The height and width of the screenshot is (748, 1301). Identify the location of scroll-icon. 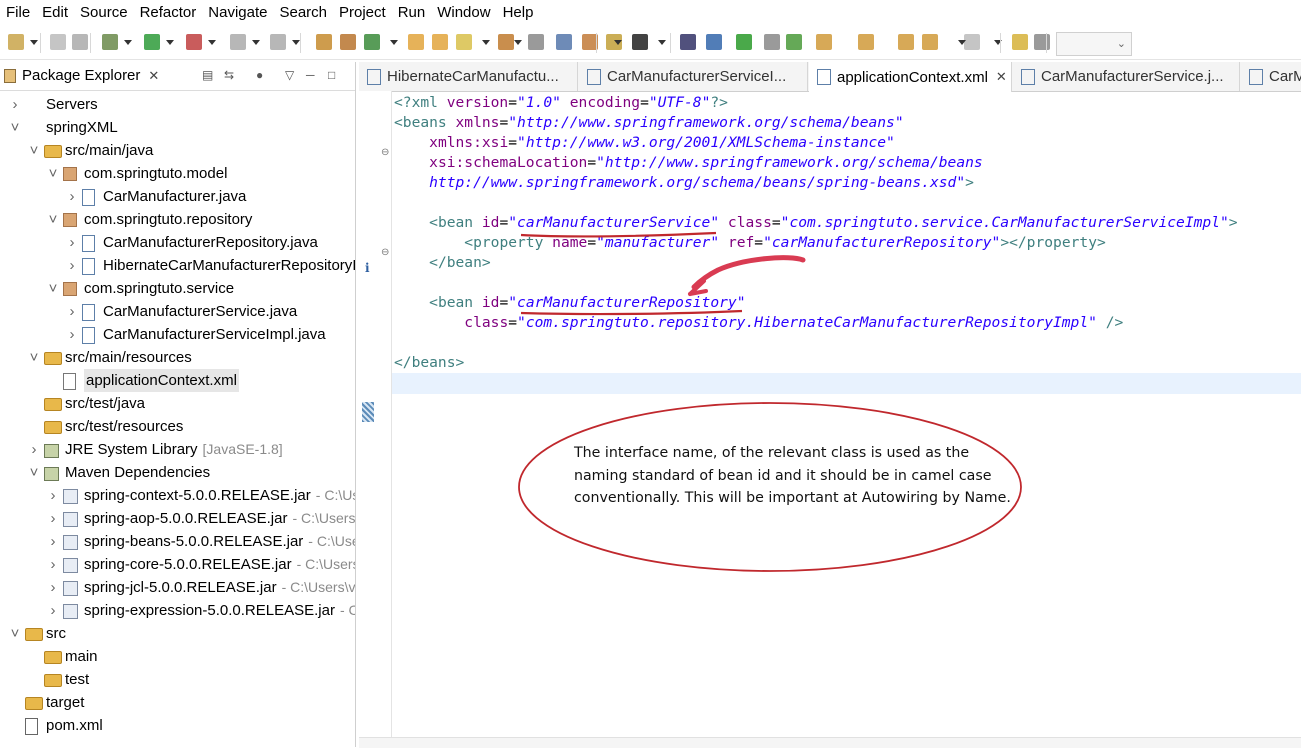
(772, 42).